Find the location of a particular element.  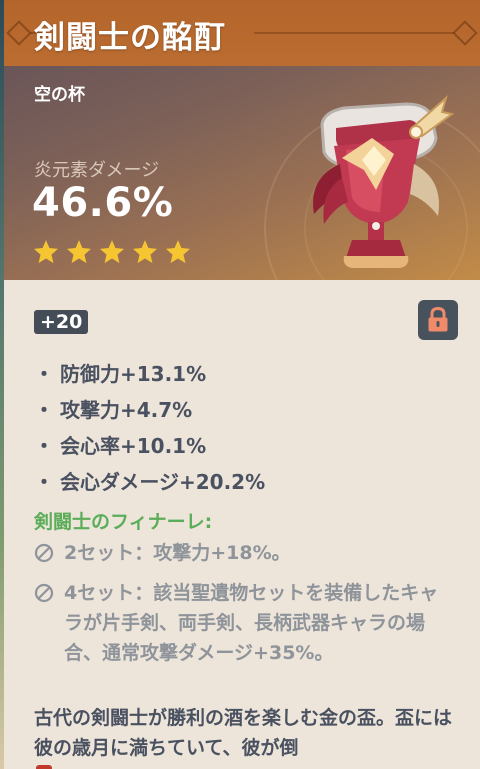

sub-stat: ・会心ダメージ+20.2% is located at coordinates (149, 482).